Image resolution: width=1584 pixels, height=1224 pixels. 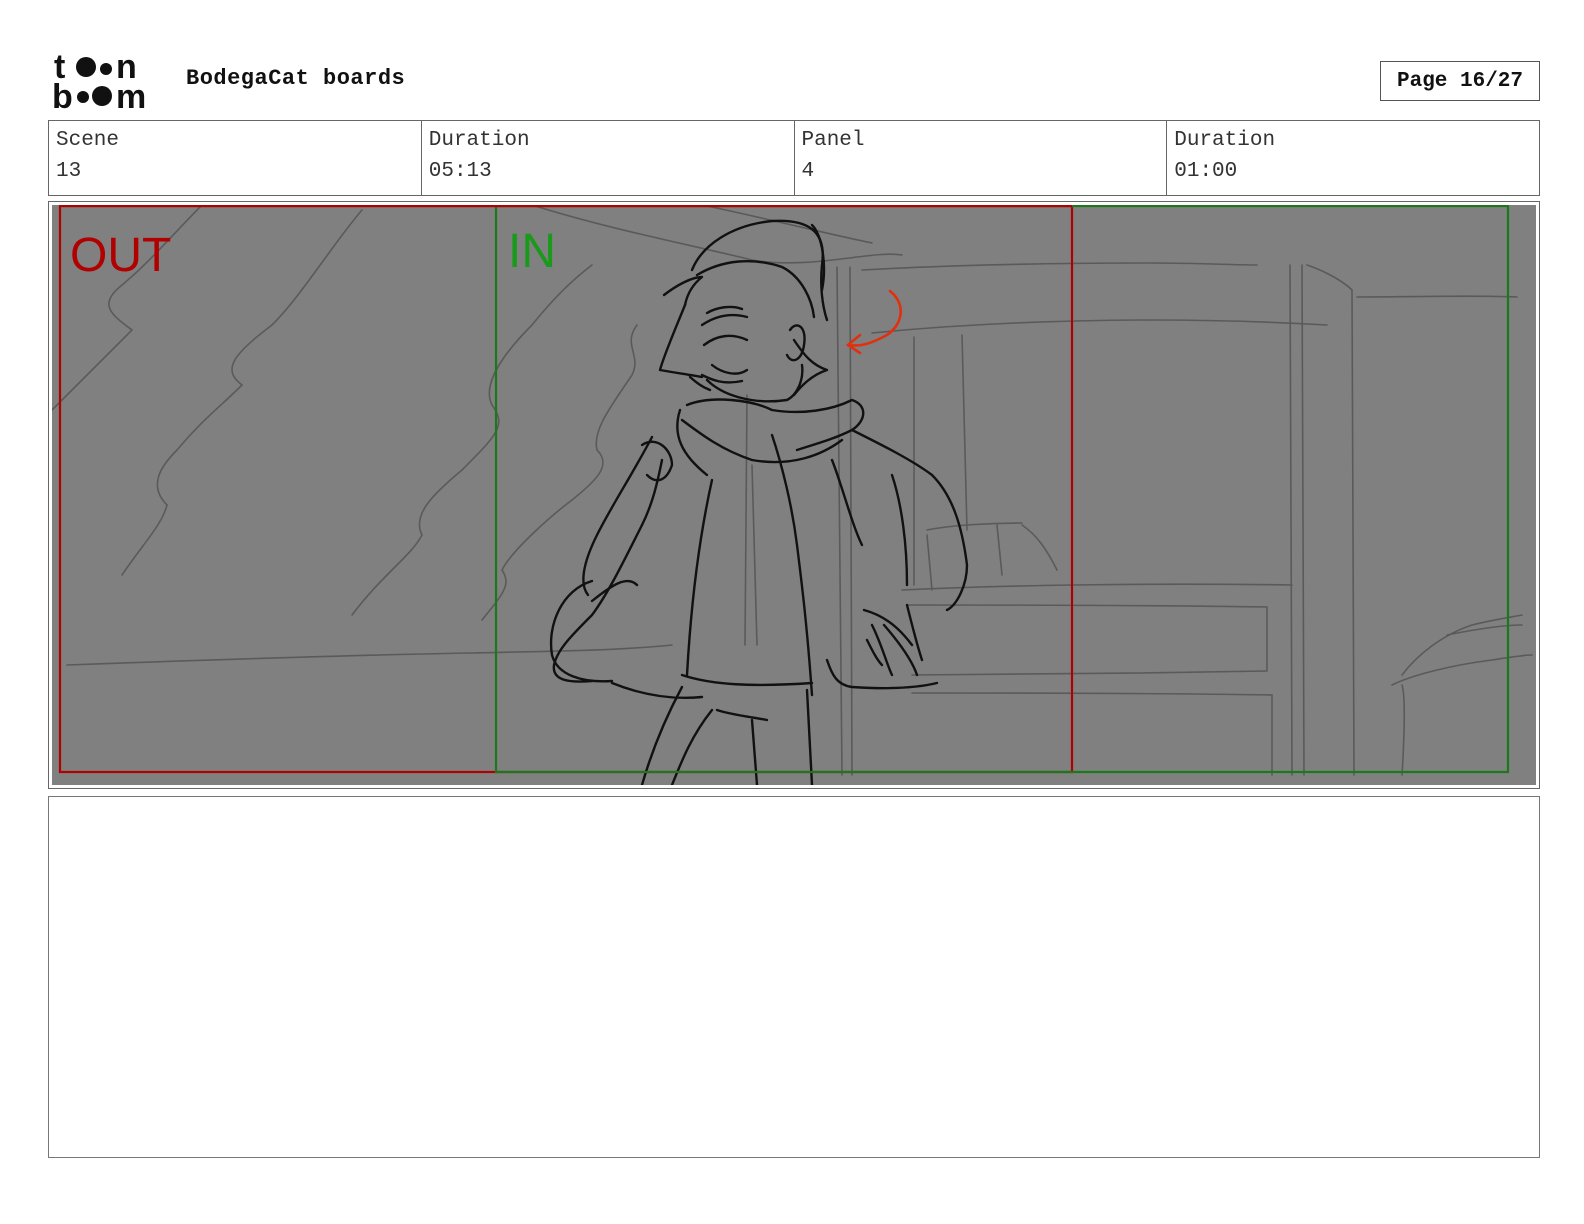 I want to click on scene-duration-value: 05:13, so click(x=460, y=171).